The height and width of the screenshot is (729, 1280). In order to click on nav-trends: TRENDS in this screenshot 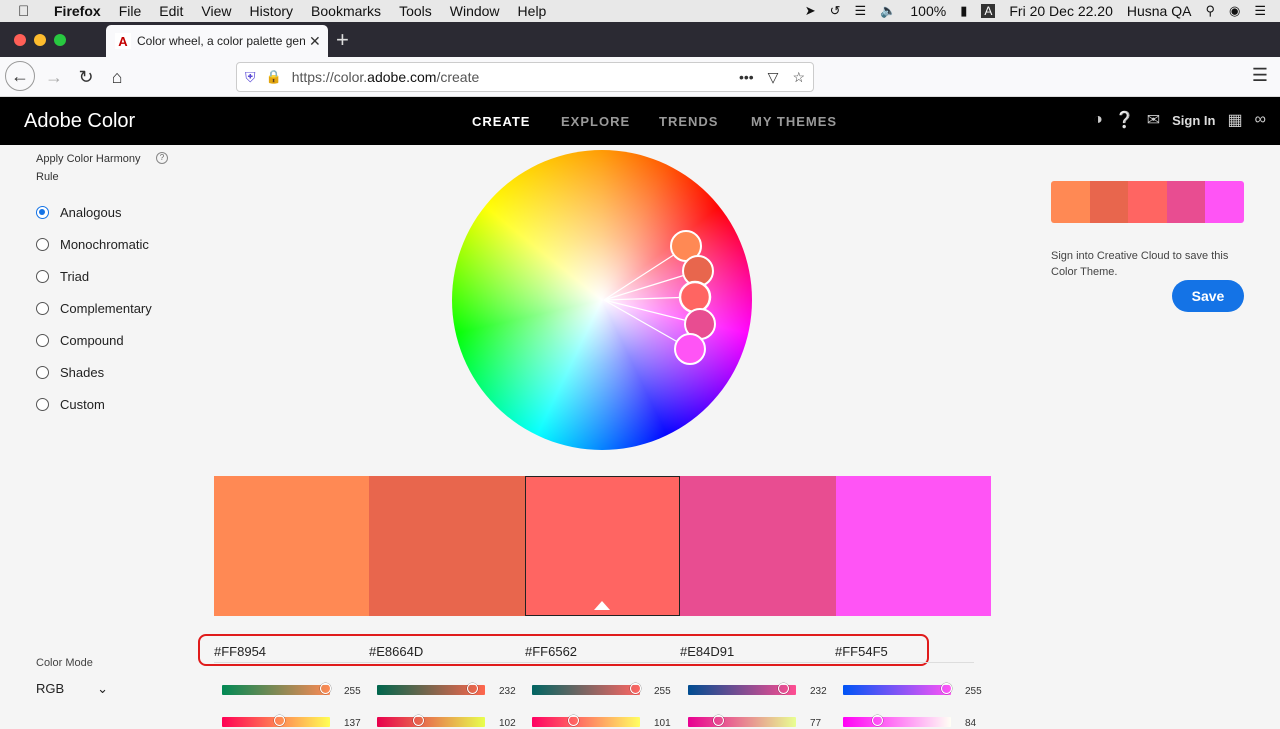, I will do `click(688, 121)`.